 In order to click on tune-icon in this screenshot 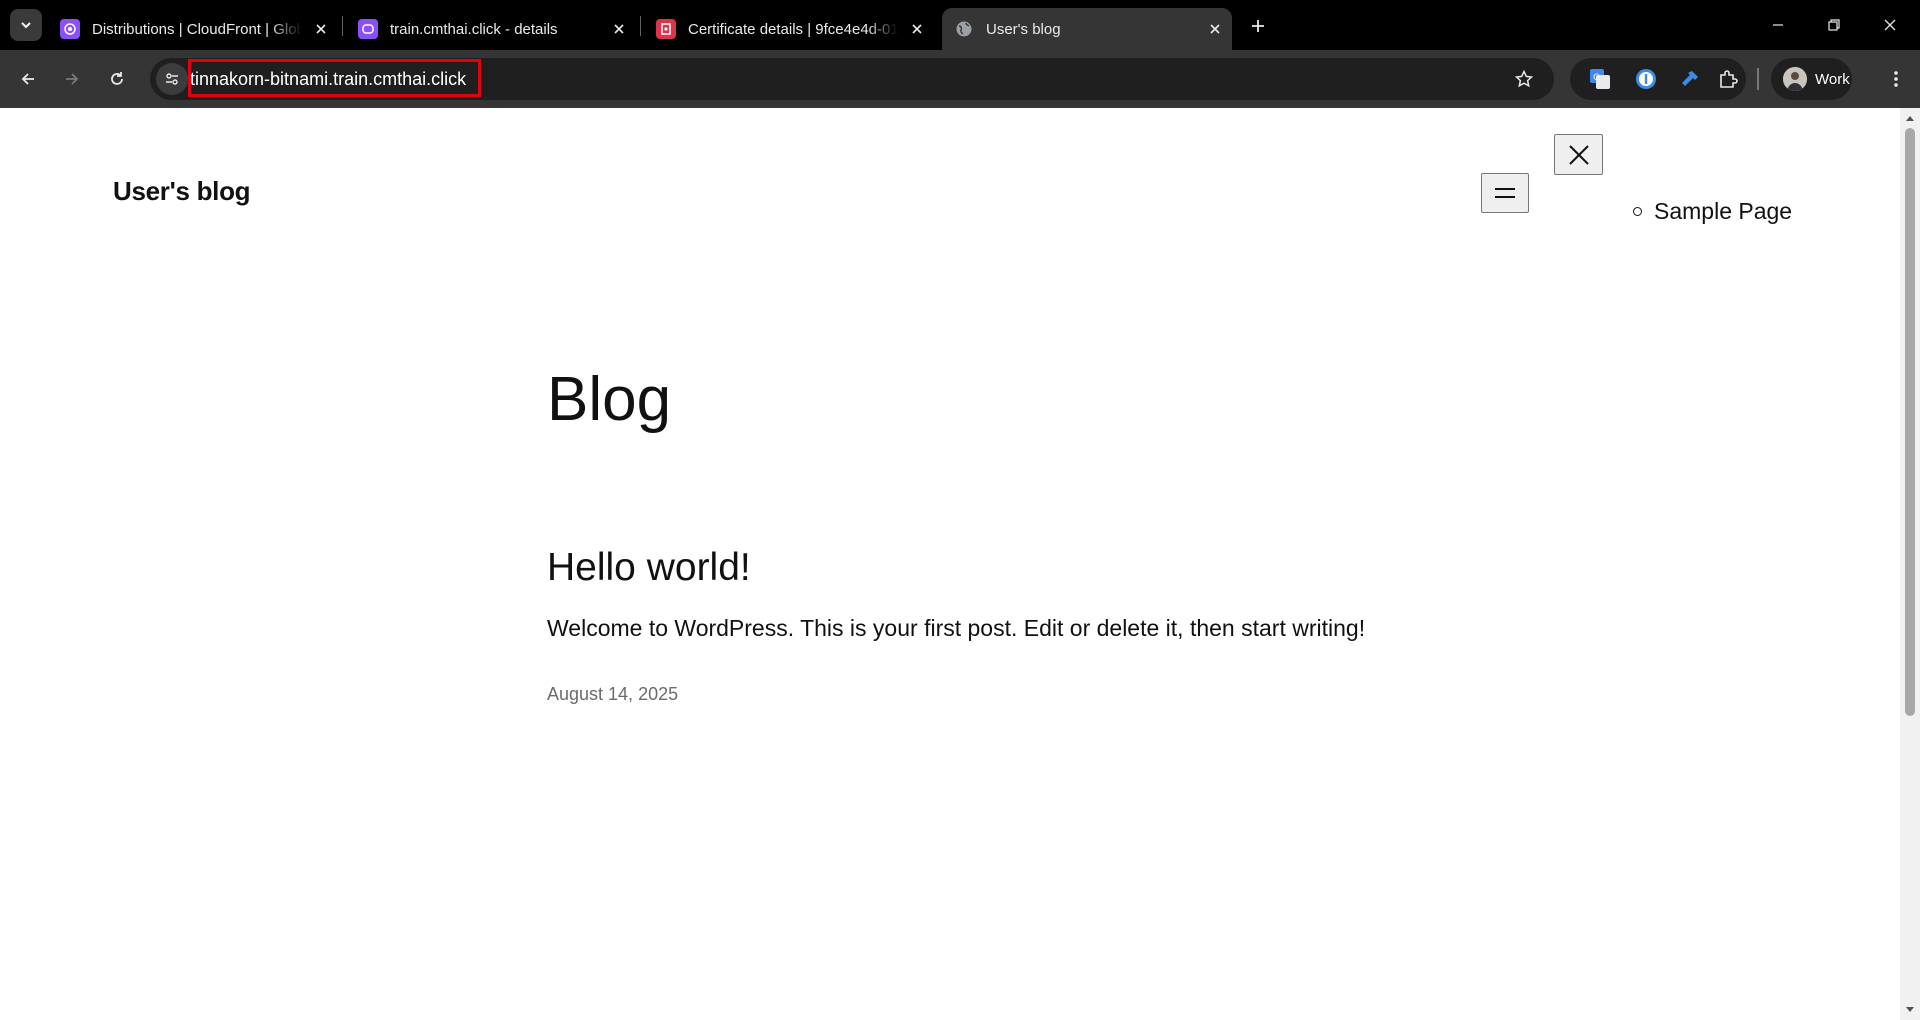, I will do `click(172, 79)`.